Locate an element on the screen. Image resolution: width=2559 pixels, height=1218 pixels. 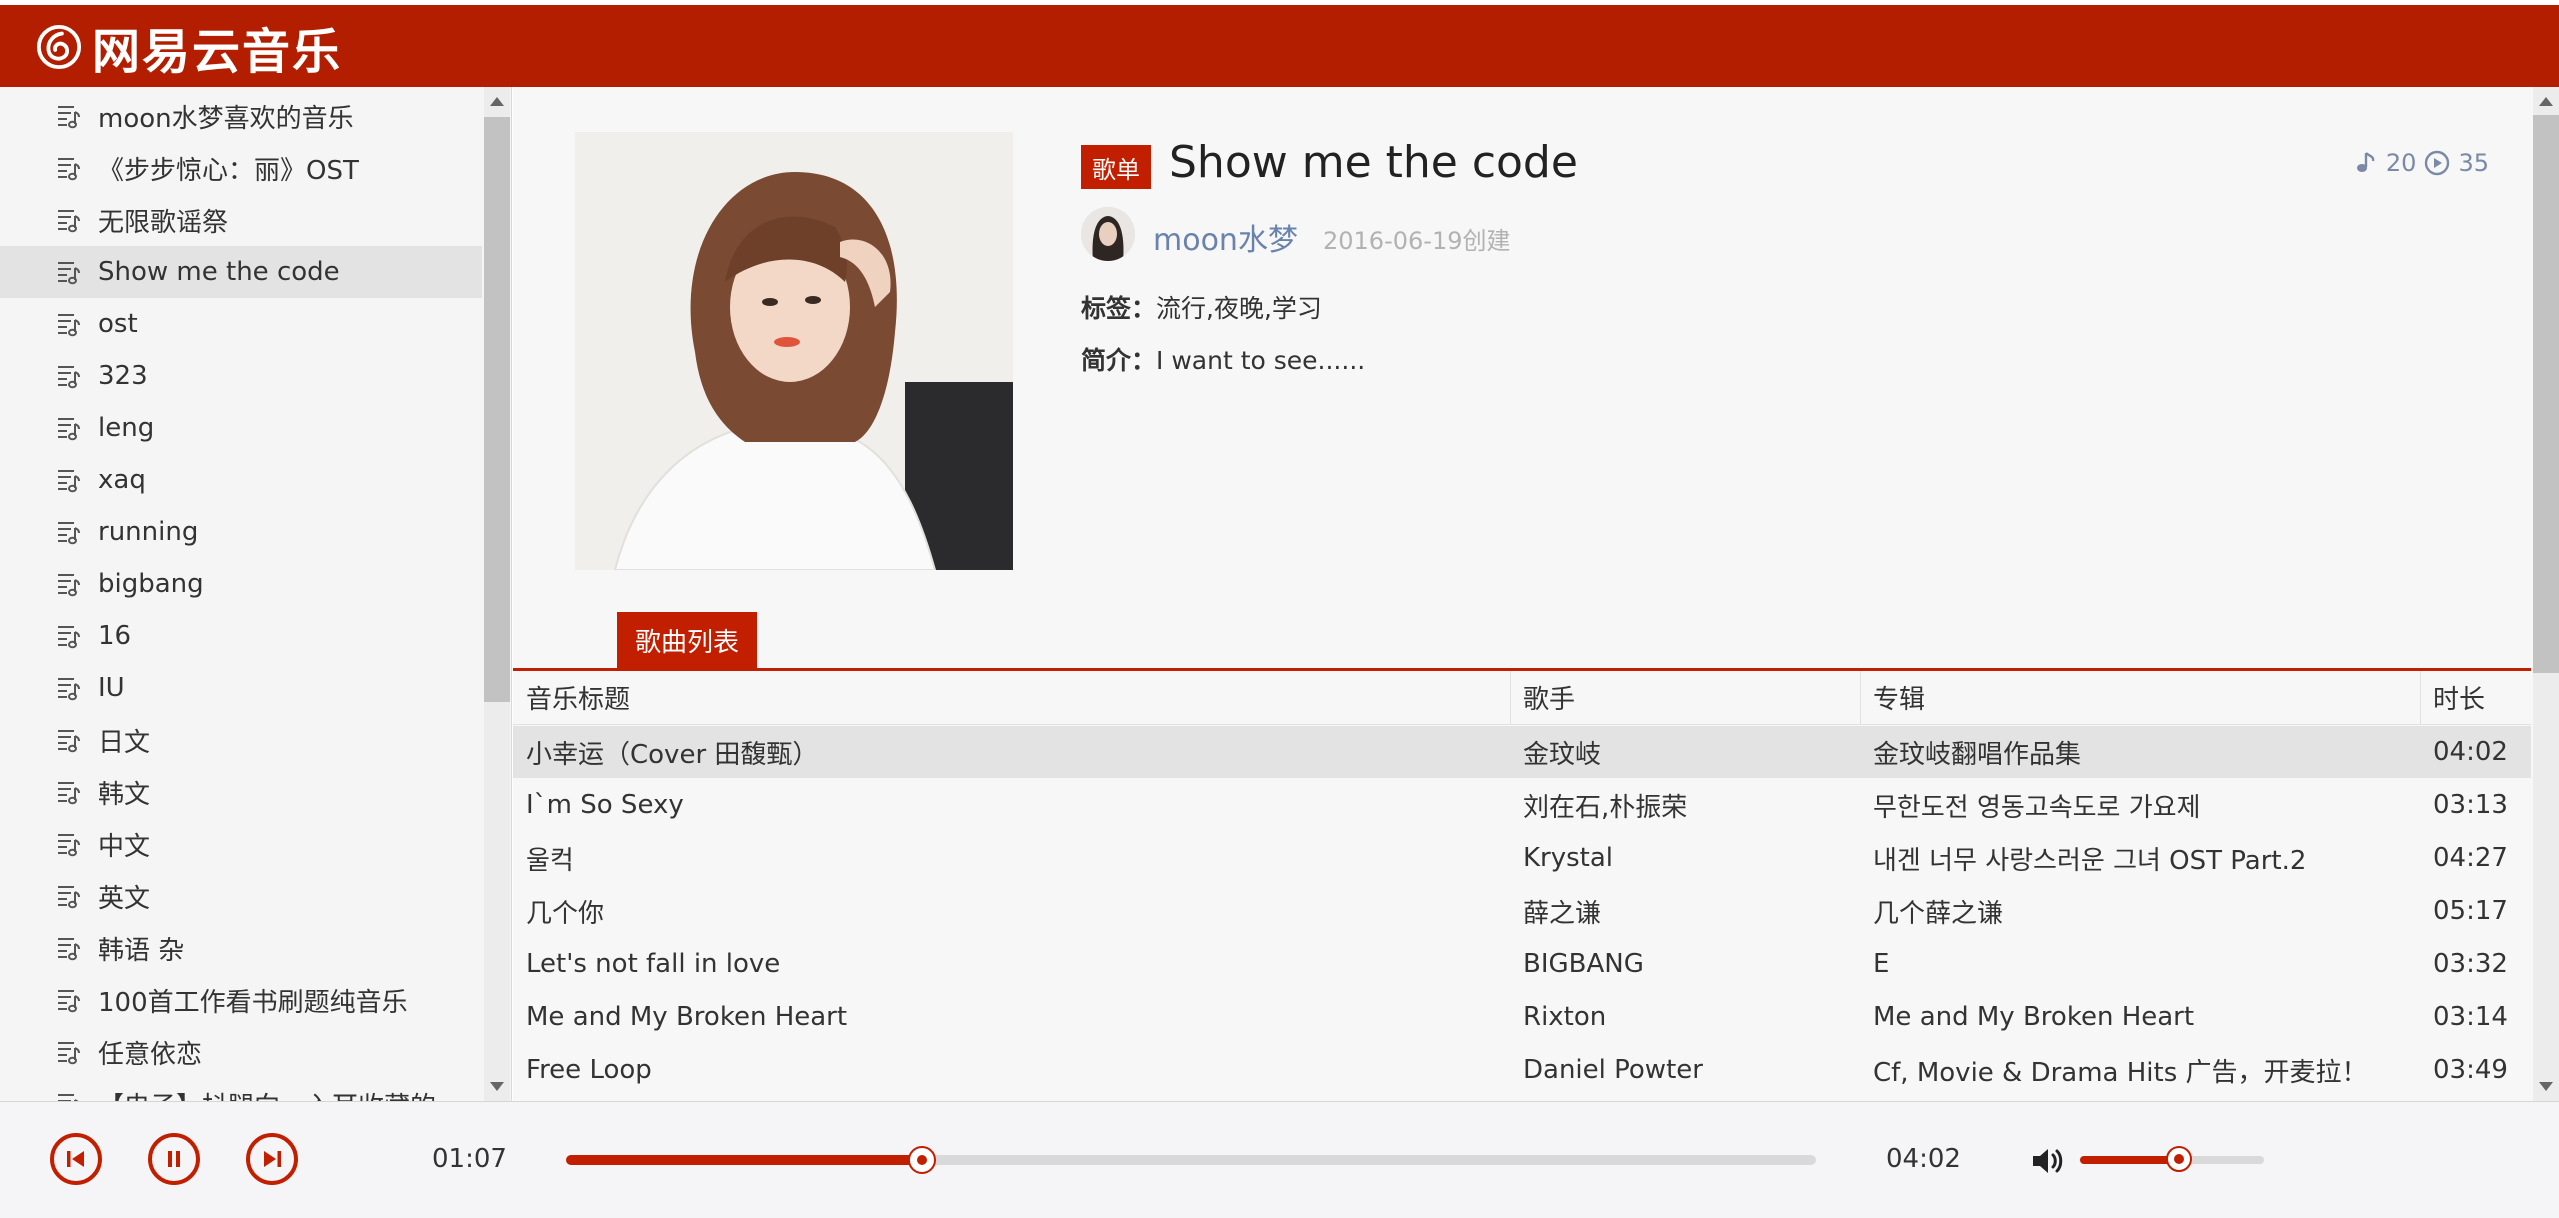
header-duration: 时长 is located at coordinates (2459, 697).